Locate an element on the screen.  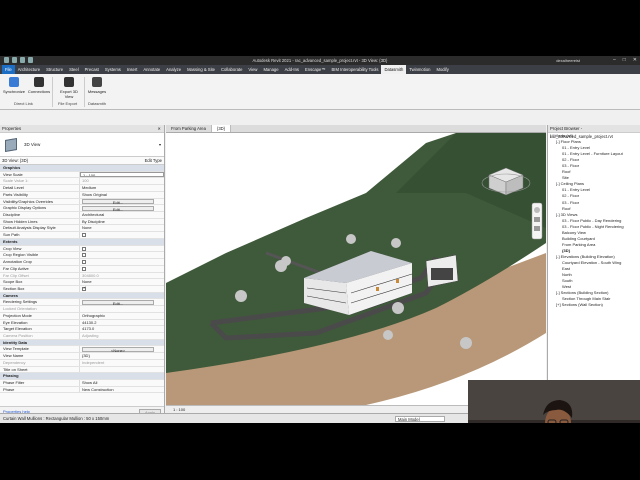
instance-filter: 3D View: {3D} Edit Type is located at coordinates (82, 161).